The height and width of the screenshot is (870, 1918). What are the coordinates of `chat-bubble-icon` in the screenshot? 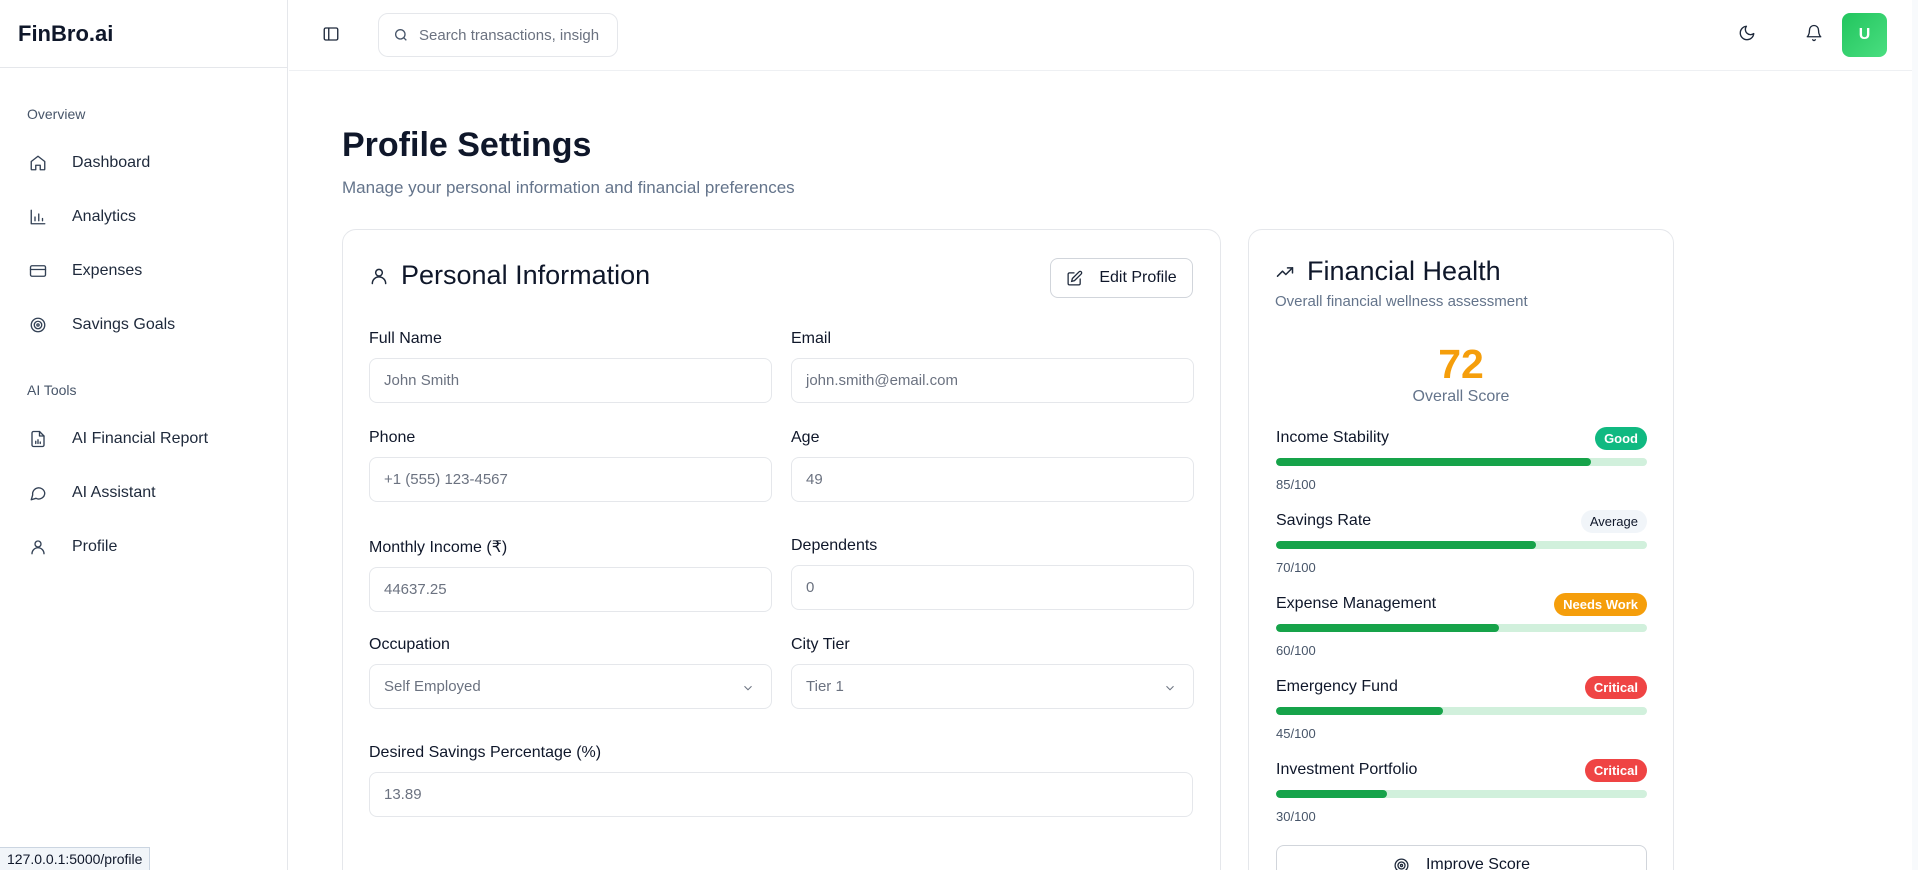 It's located at (38, 493).